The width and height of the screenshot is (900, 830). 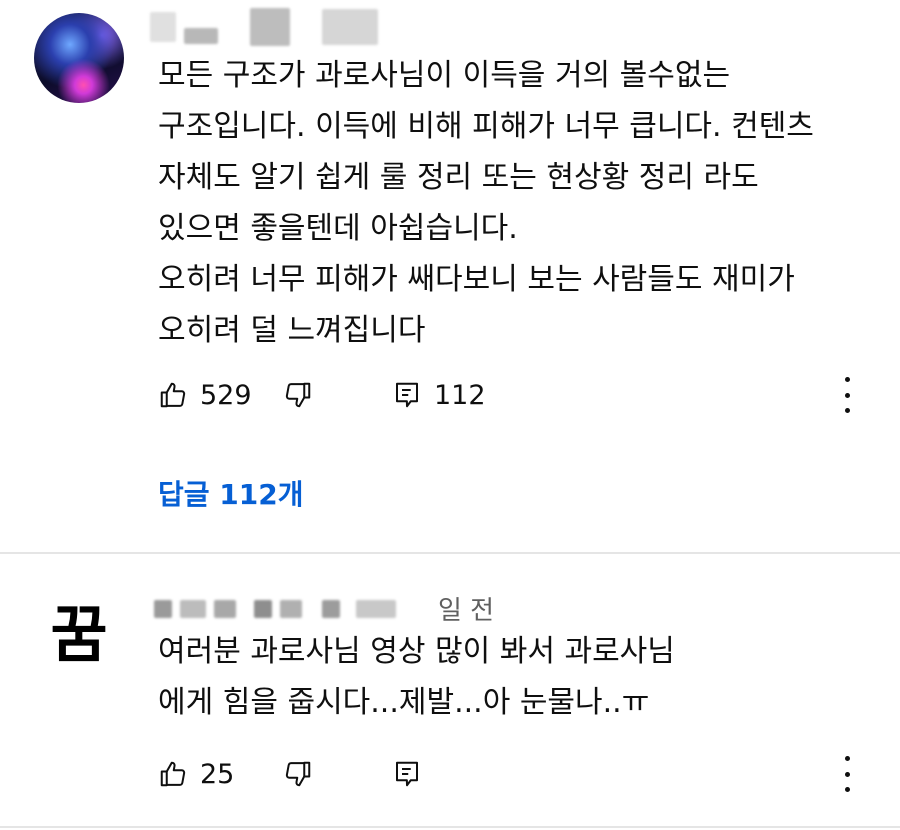 I want to click on reply-button, so click(x=407, y=774).